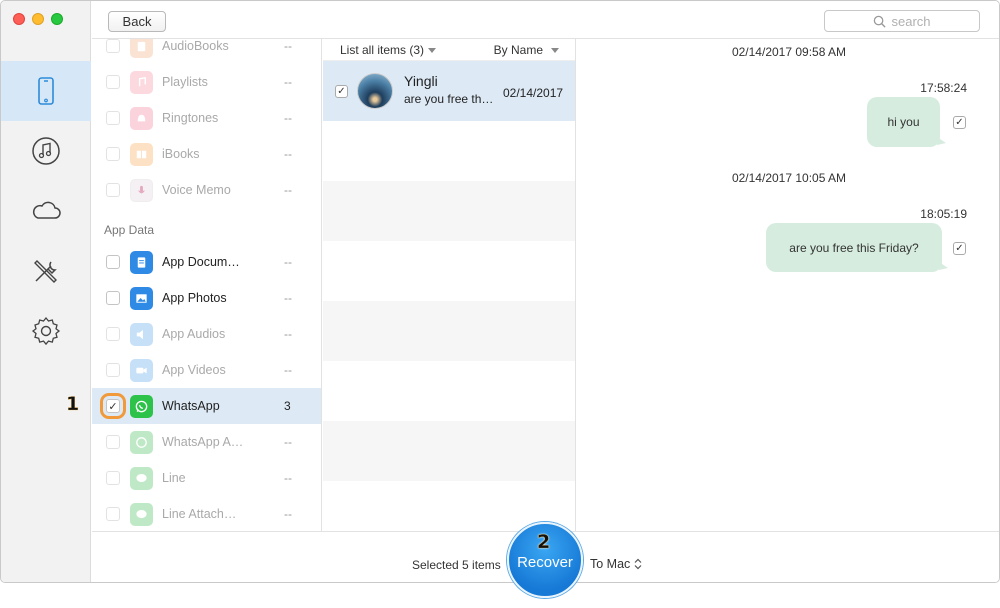 The image size is (1000, 608). I want to click on category-ibooks: iBooks --, so click(207, 154).